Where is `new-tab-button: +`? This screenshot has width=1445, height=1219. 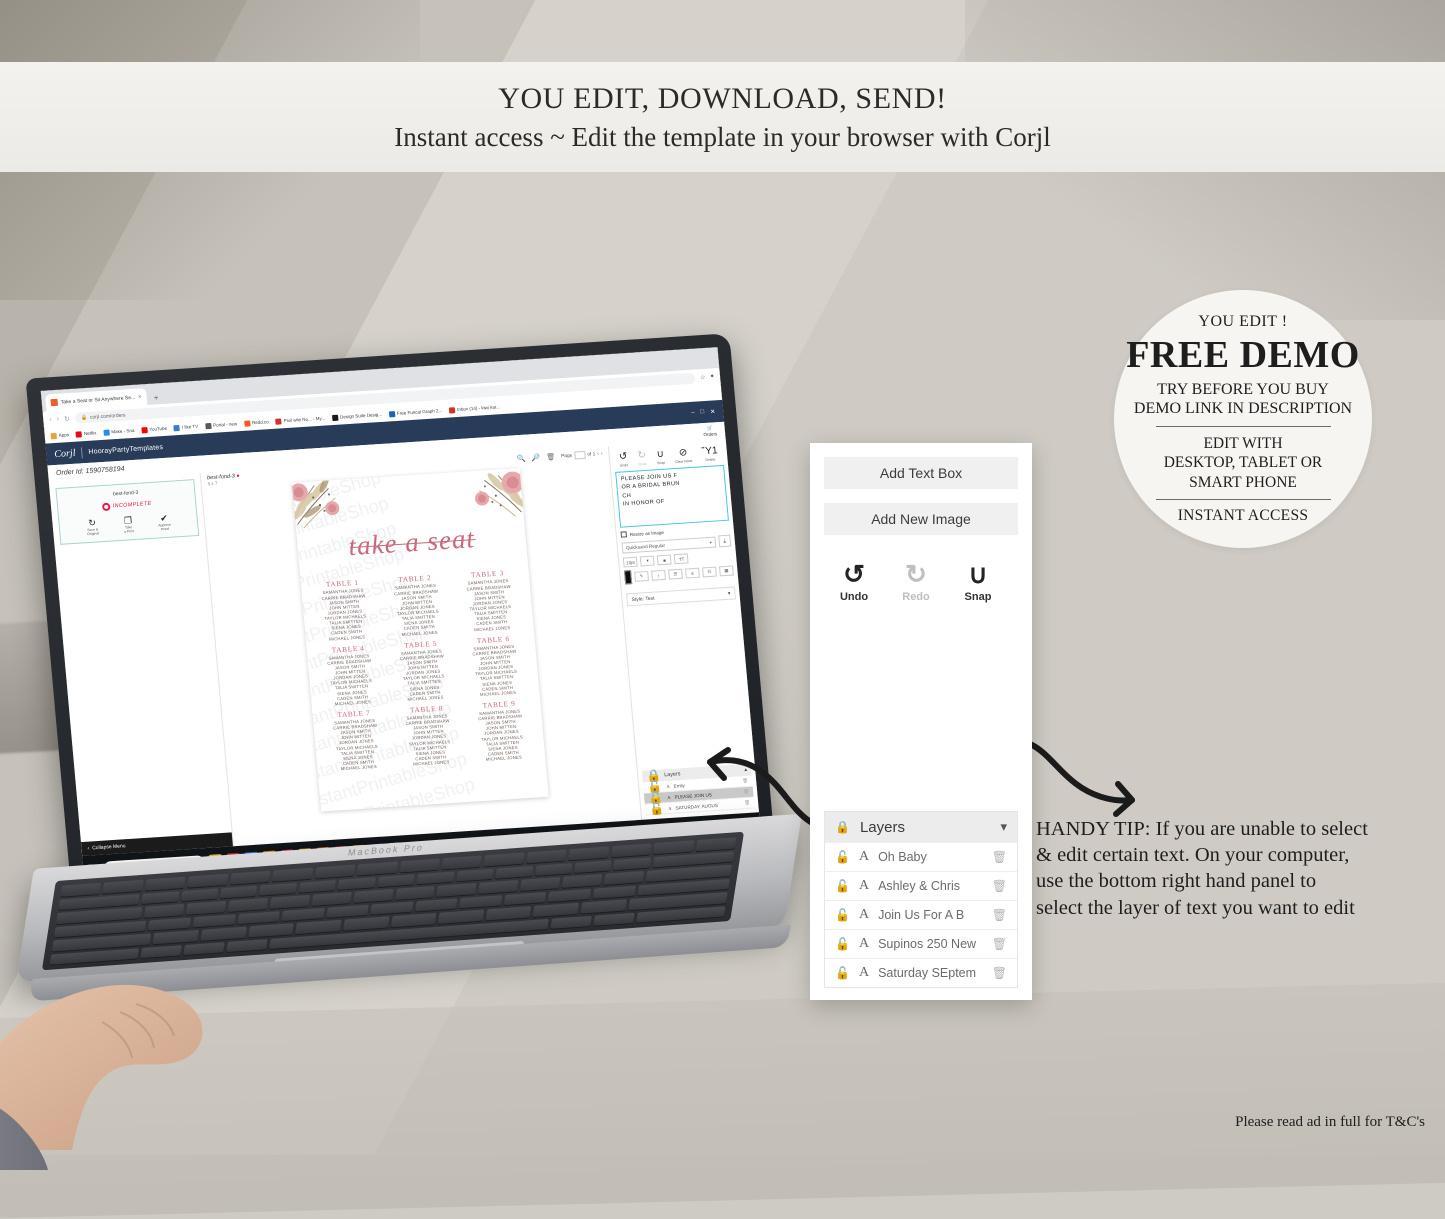 new-tab-button: + is located at coordinates (156, 399).